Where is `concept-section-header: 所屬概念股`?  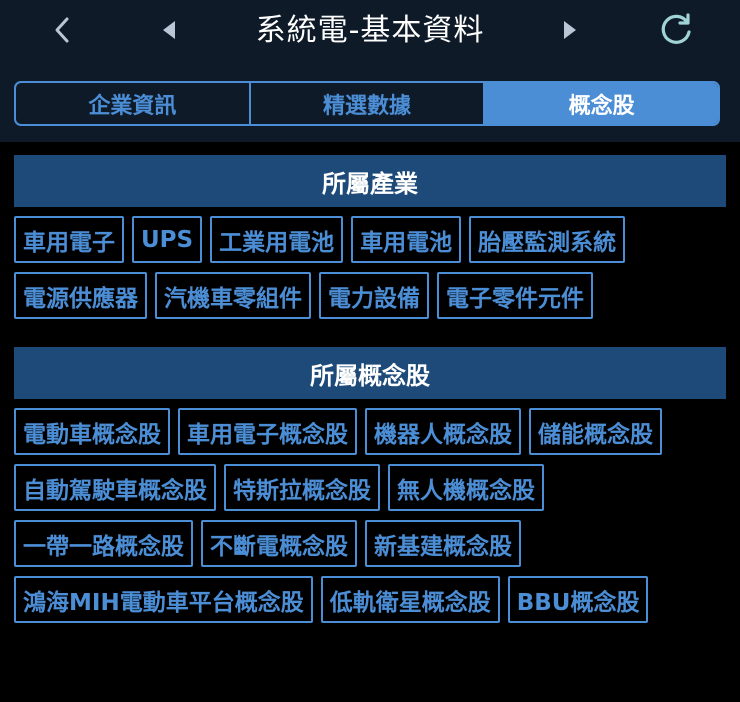 concept-section-header: 所屬概念股 is located at coordinates (370, 373).